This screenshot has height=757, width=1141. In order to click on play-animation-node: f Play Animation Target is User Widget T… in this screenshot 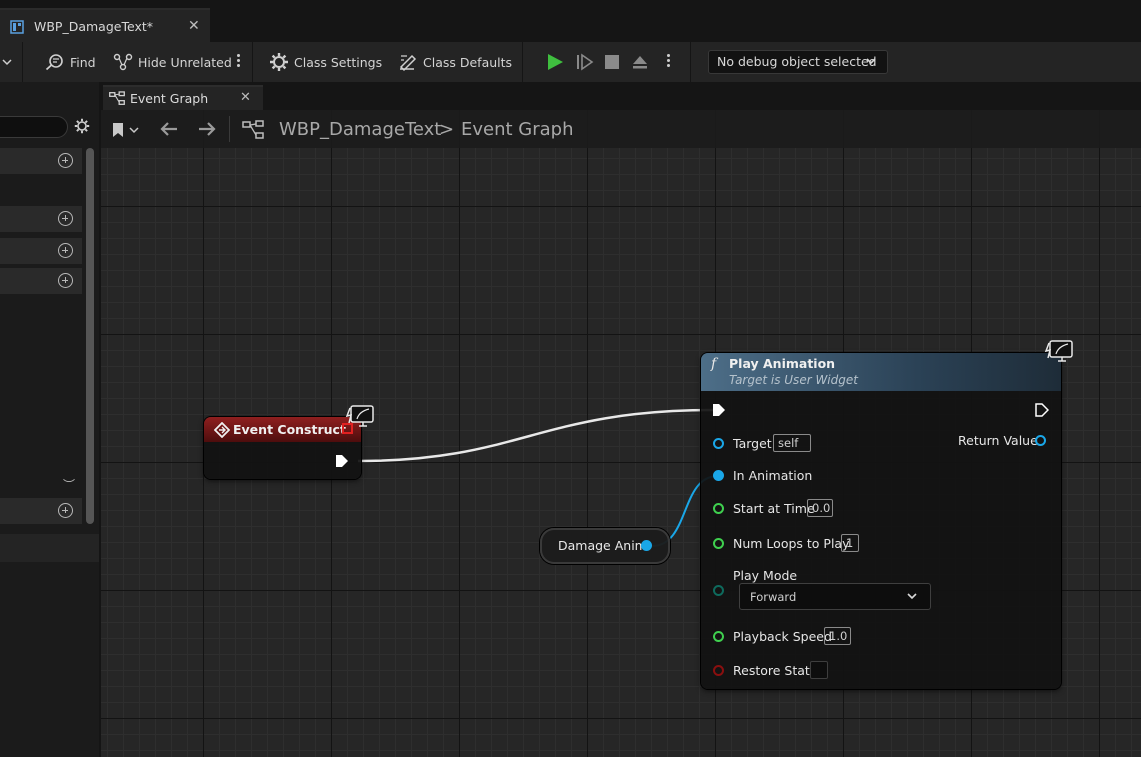, I will do `click(881, 521)`.